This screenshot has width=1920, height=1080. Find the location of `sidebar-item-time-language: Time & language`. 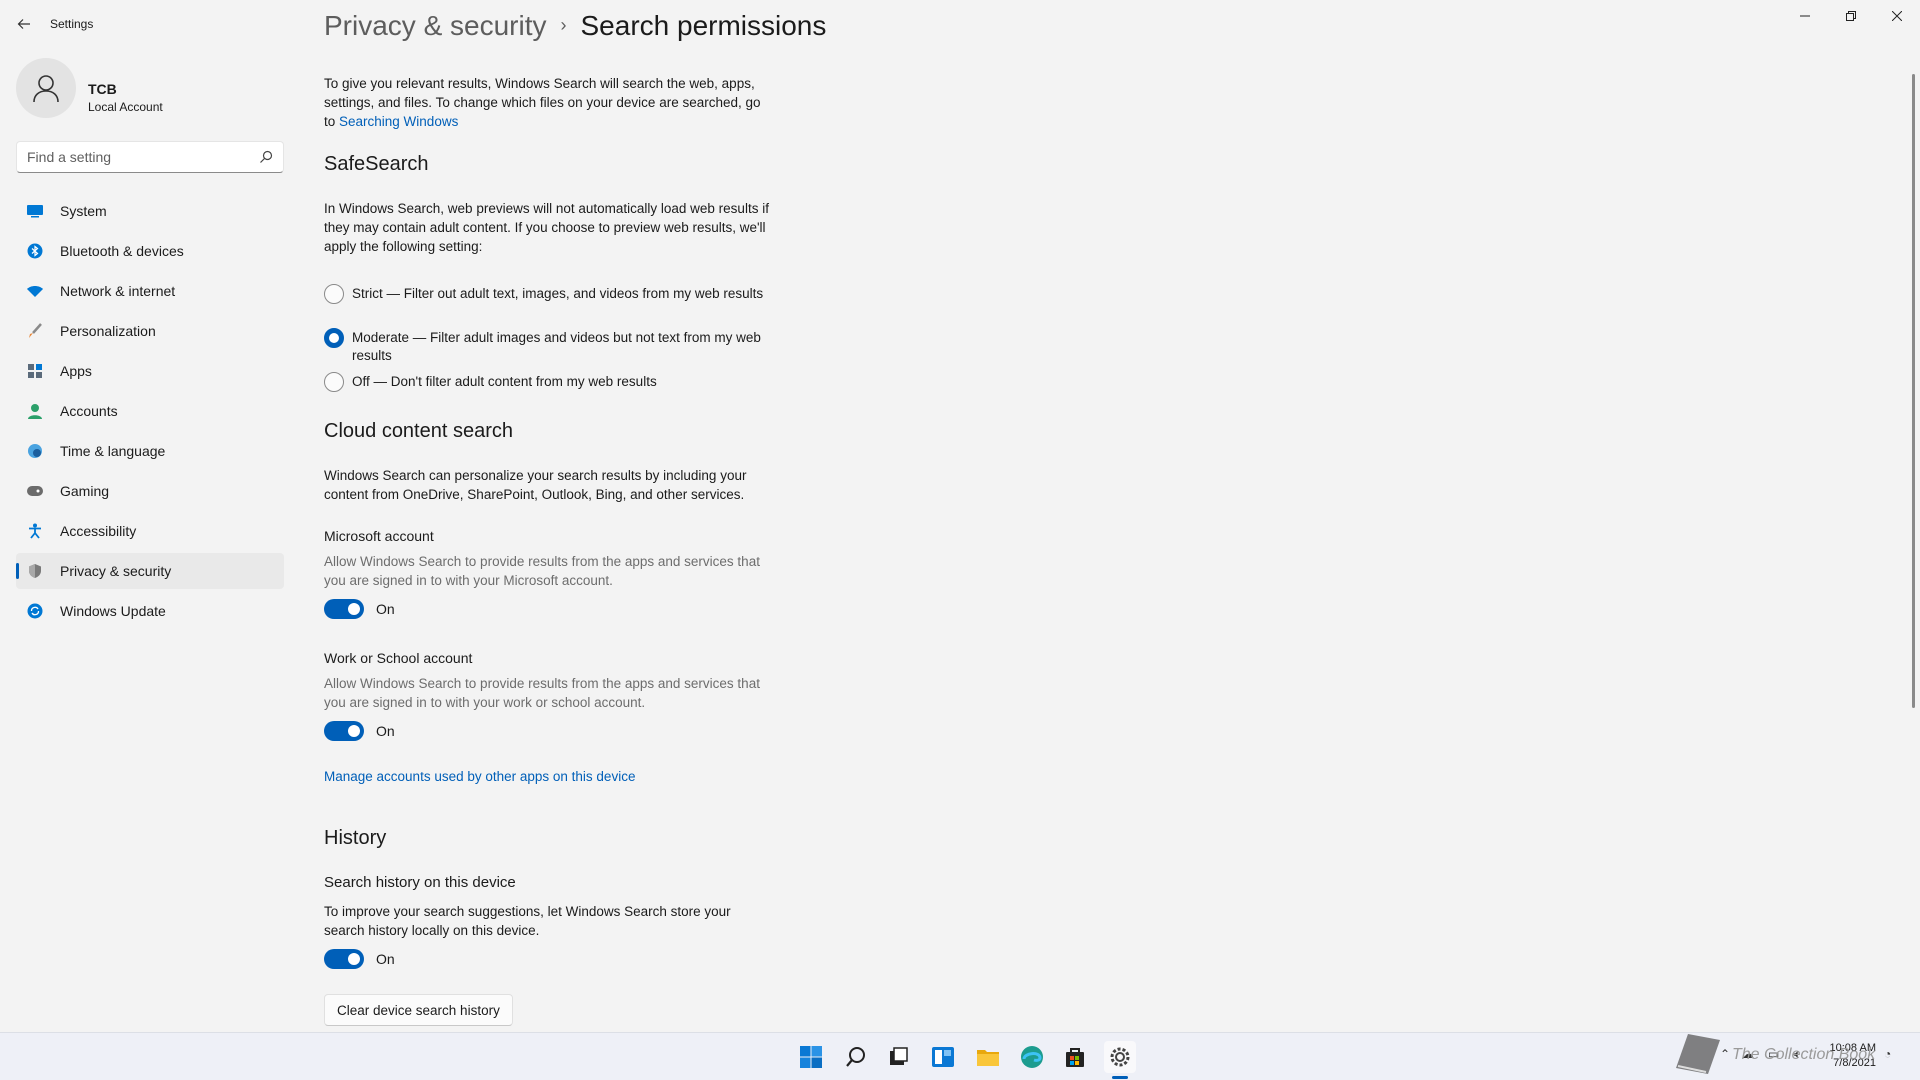

sidebar-item-time-language: Time & language is located at coordinates (150, 451).